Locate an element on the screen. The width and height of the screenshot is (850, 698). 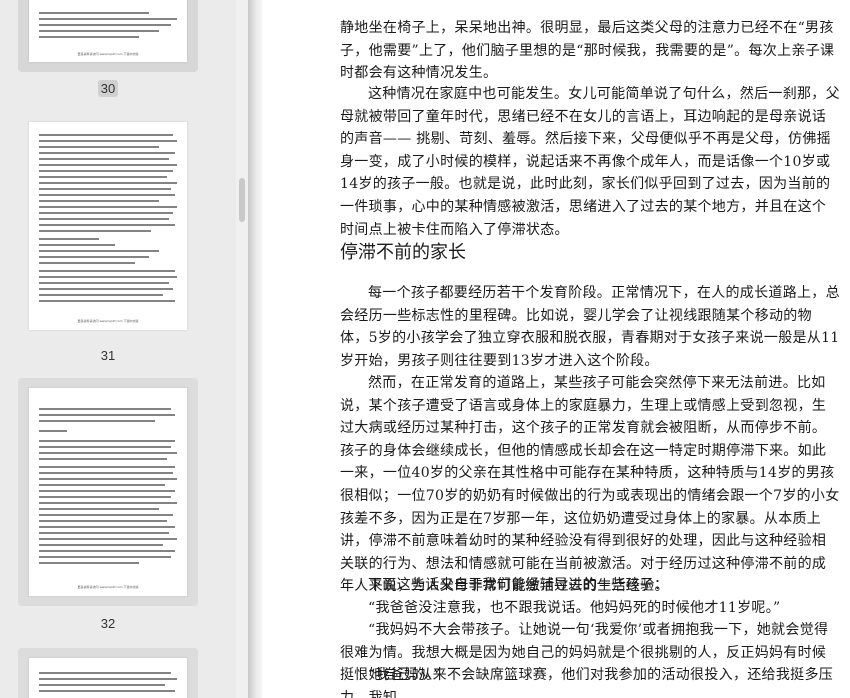
page-number-30: 30 is located at coordinates (108, 88).